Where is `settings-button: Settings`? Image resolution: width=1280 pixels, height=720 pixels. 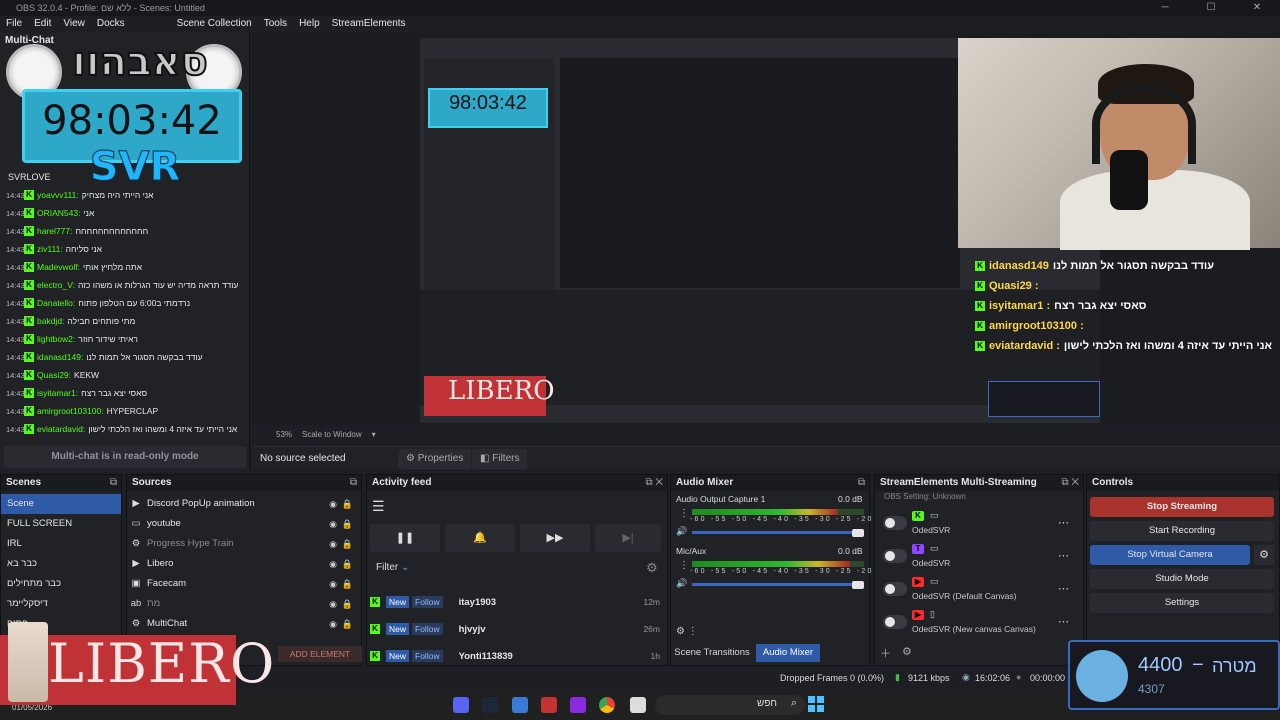 settings-button: Settings is located at coordinates (1182, 603).